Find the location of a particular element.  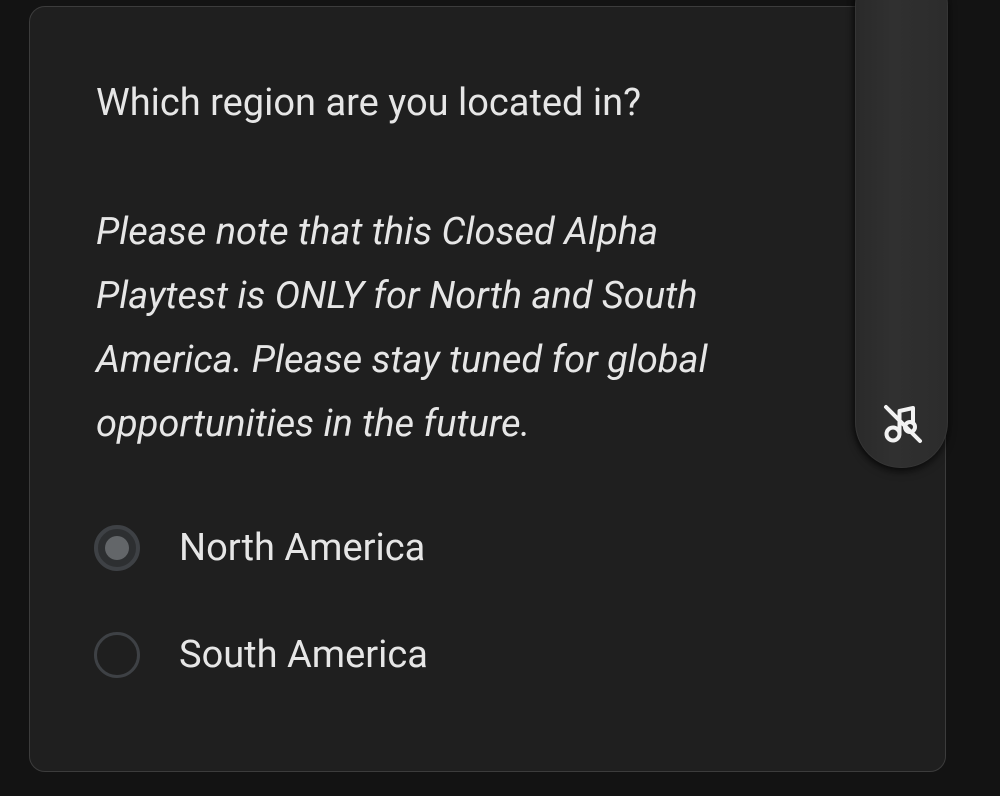

note-line: opportunities in the future. is located at coordinates (313, 424).